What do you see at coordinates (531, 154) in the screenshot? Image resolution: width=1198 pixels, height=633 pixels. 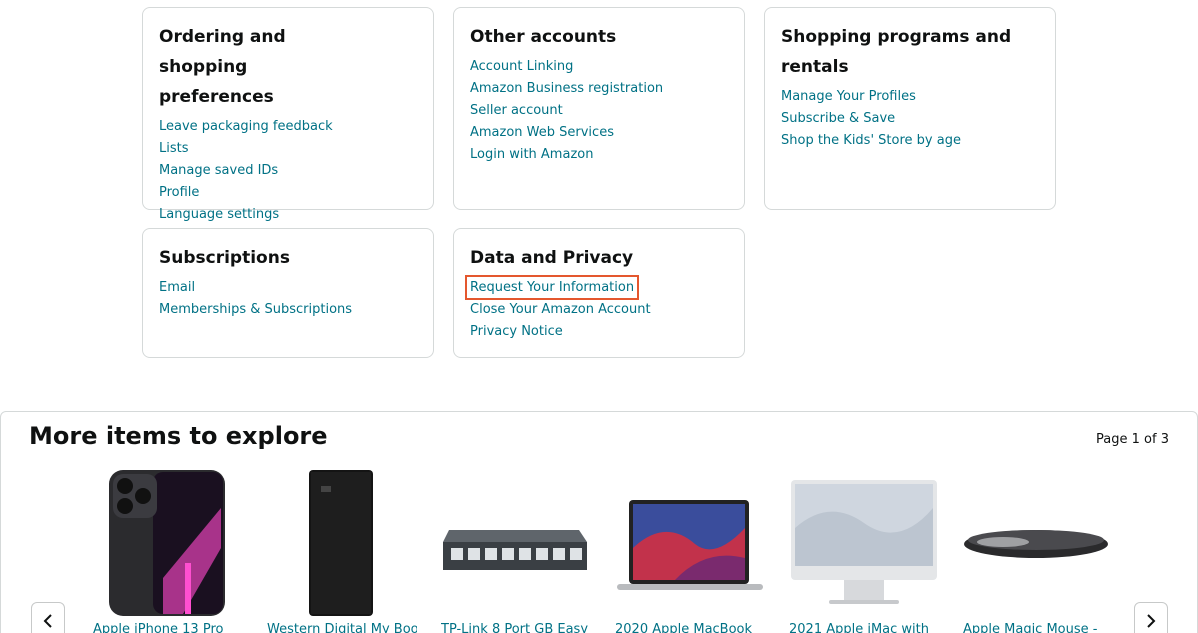 I see `link-login-with-amazon: Login with Amazon` at bounding box center [531, 154].